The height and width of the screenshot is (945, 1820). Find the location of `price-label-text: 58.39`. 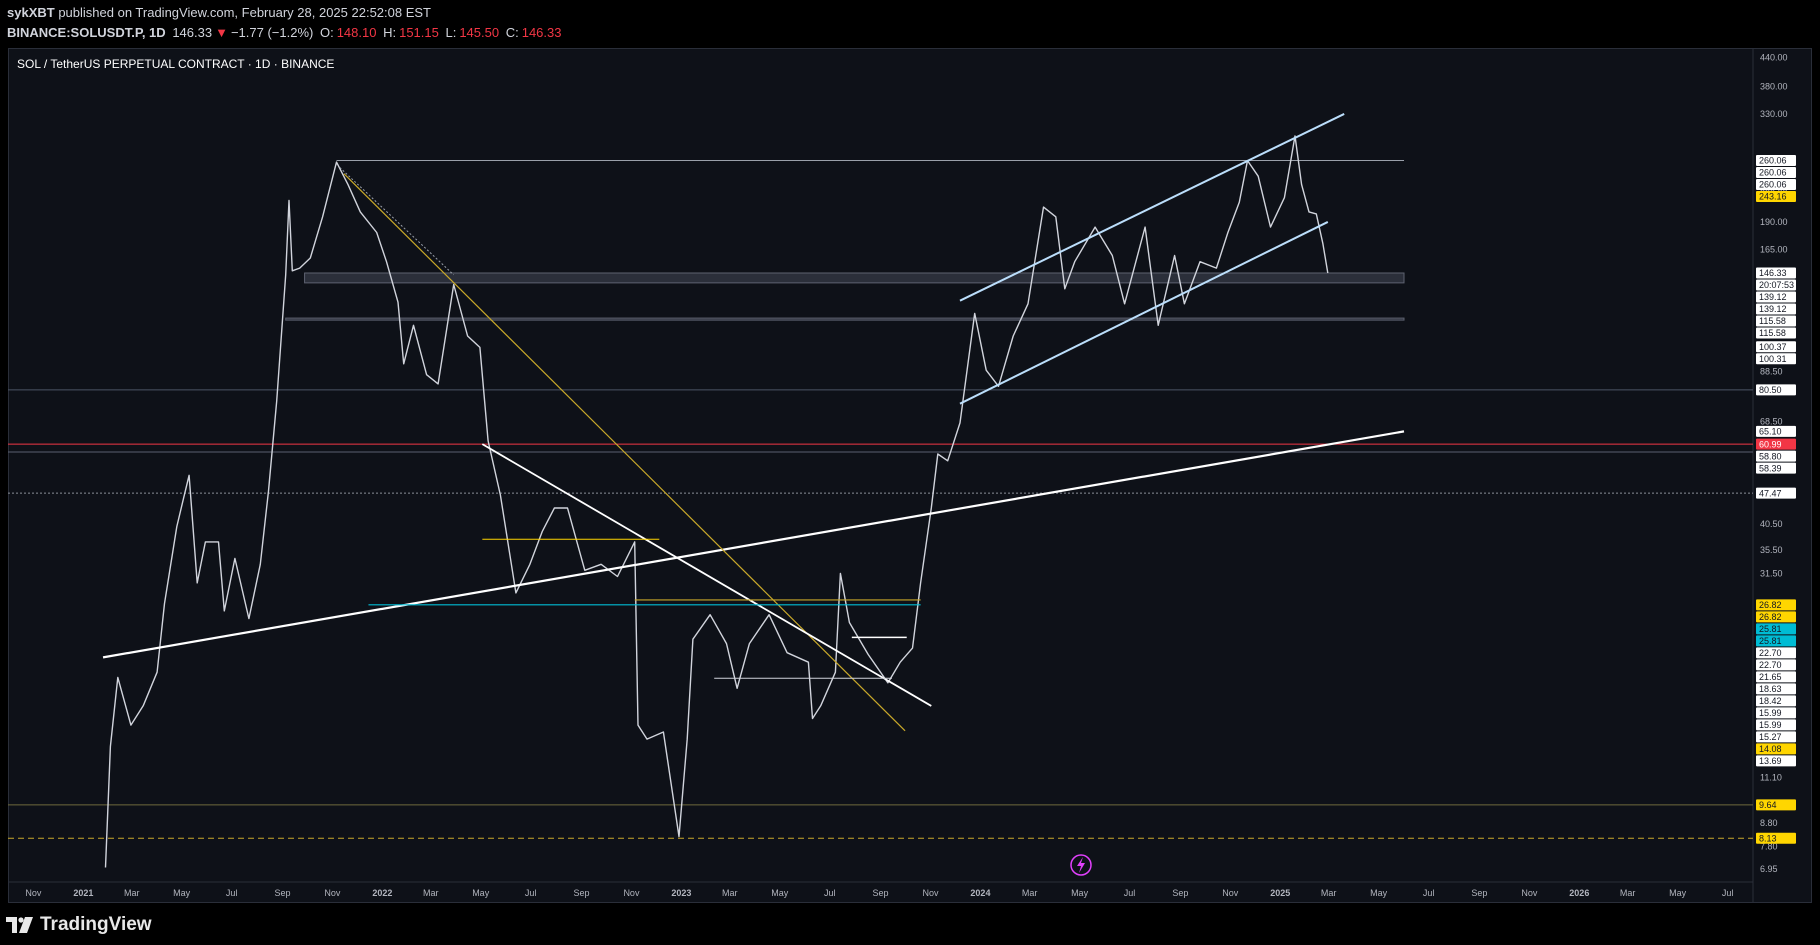

price-label-text: 58.39 is located at coordinates (1770, 468).